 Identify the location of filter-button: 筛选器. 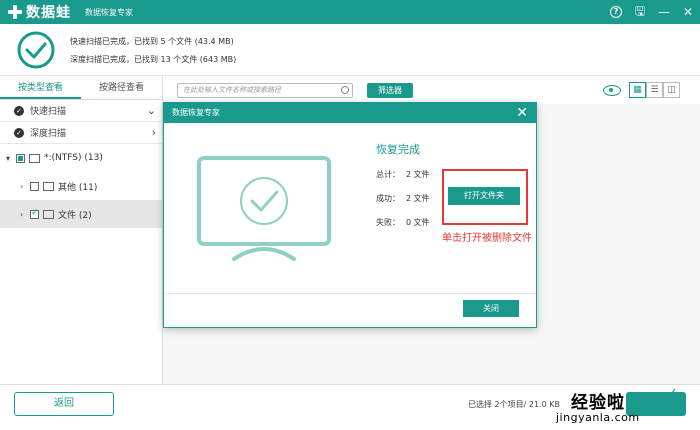
(390, 90).